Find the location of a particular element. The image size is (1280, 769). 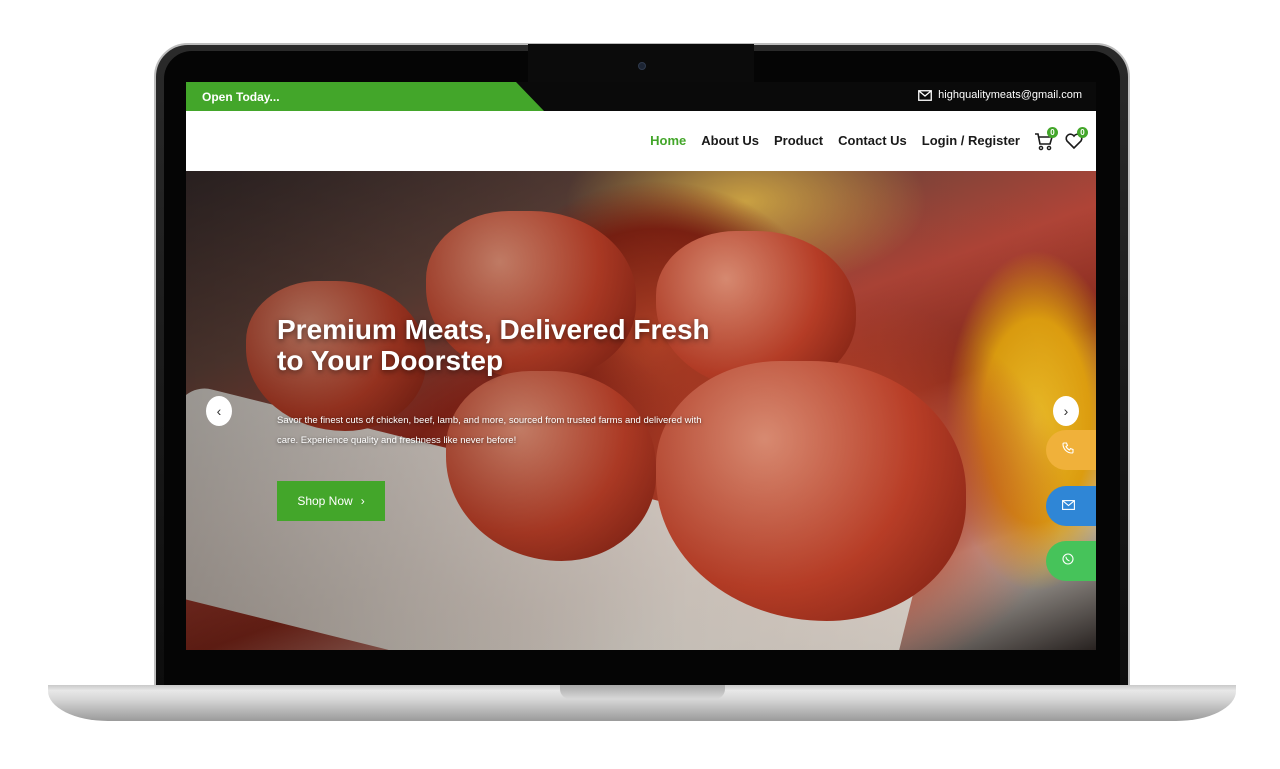

top-bar: Open Today... highqualitymeats@gmail.com is located at coordinates (641, 96).